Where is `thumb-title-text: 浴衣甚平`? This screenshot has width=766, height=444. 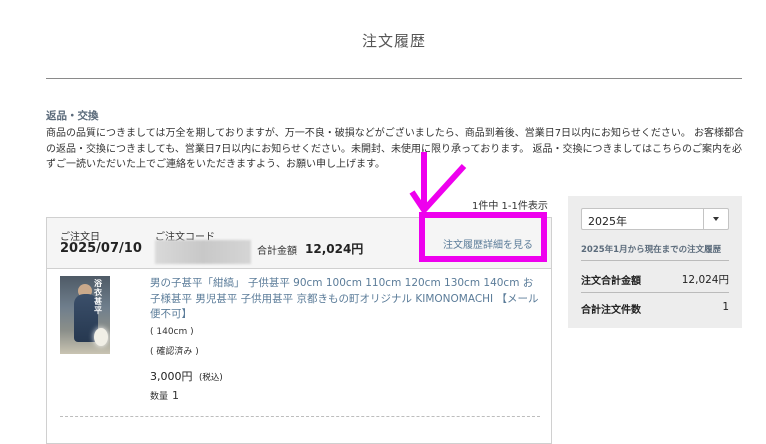 thumb-title-text: 浴衣甚平 is located at coordinates (98, 297).